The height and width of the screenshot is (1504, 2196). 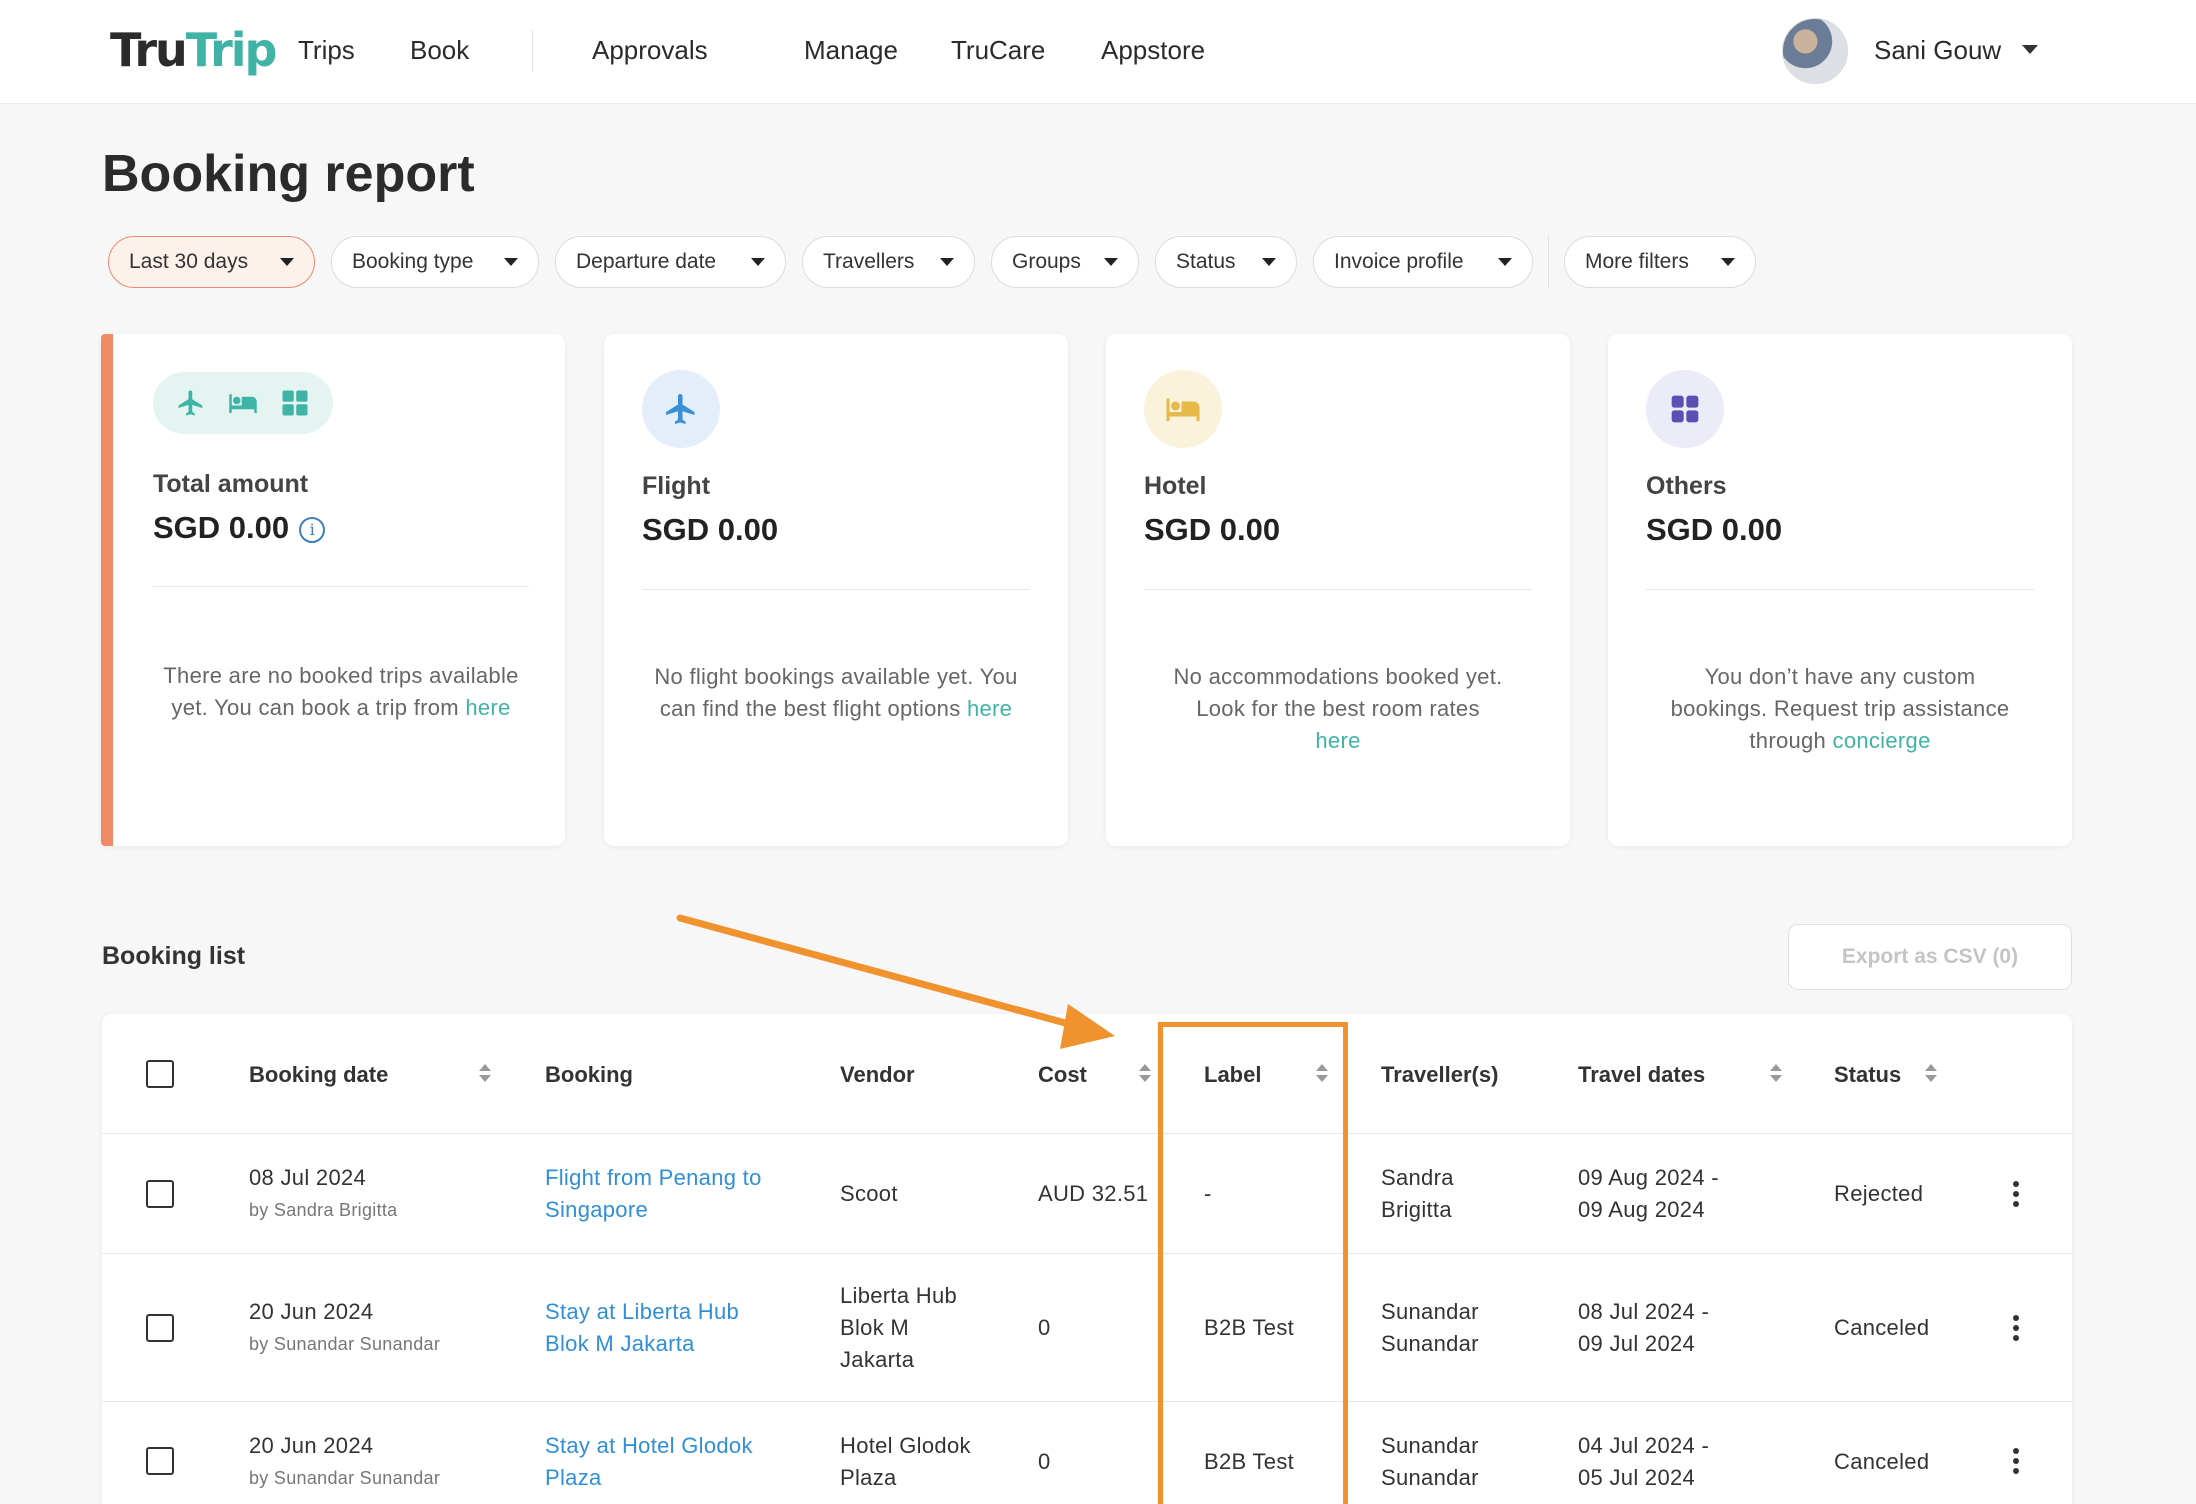 I want to click on hotel-here-link: here, so click(x=1337, y=740).